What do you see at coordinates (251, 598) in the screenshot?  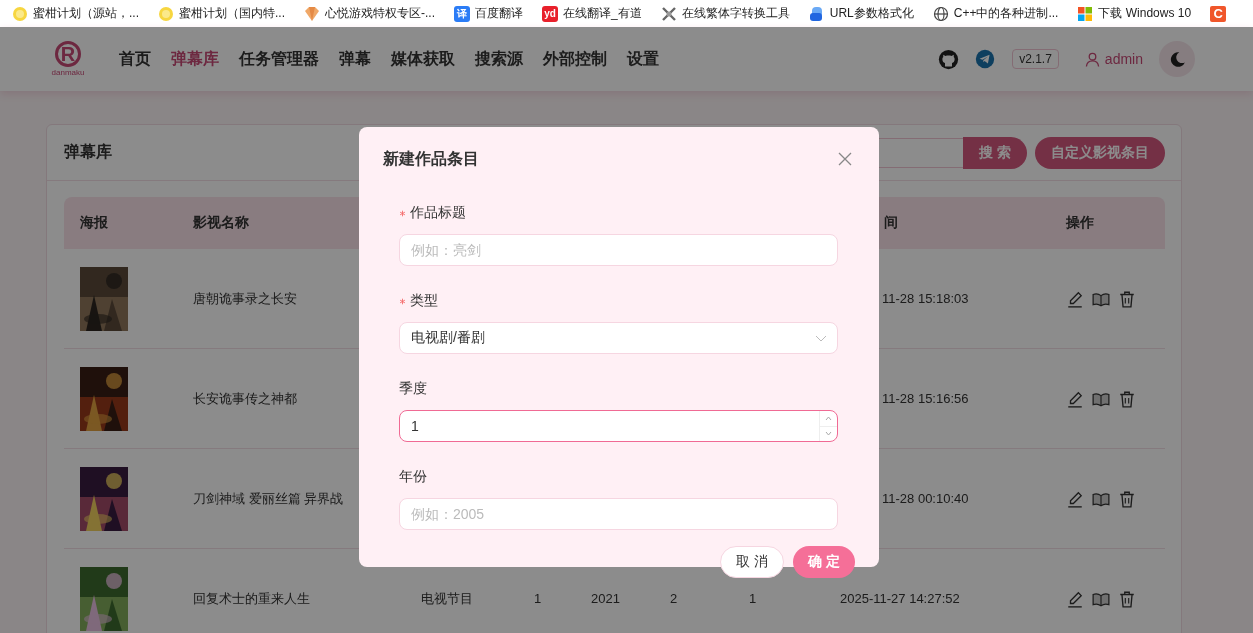 I see `table-cell: 回复术士的重来人生` at bounding box center [251, 598].